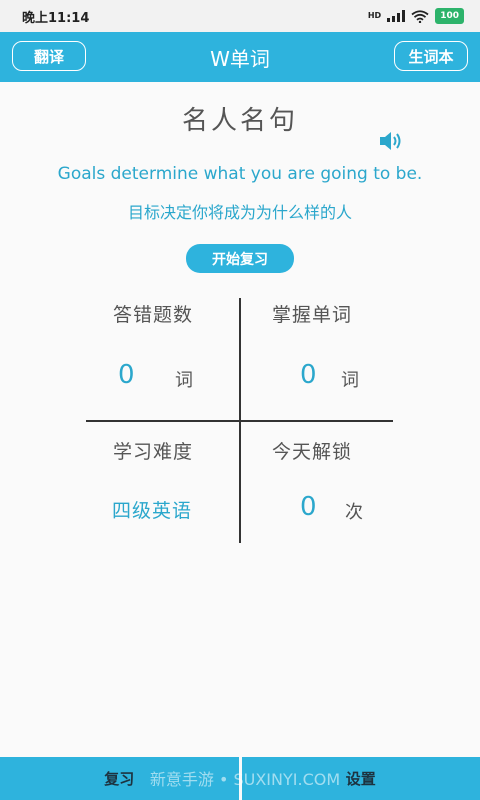 Image resolution: width=480 pixels, height=800 pixels. I want to click on unlock-today-value: 0, so click(308, 507).